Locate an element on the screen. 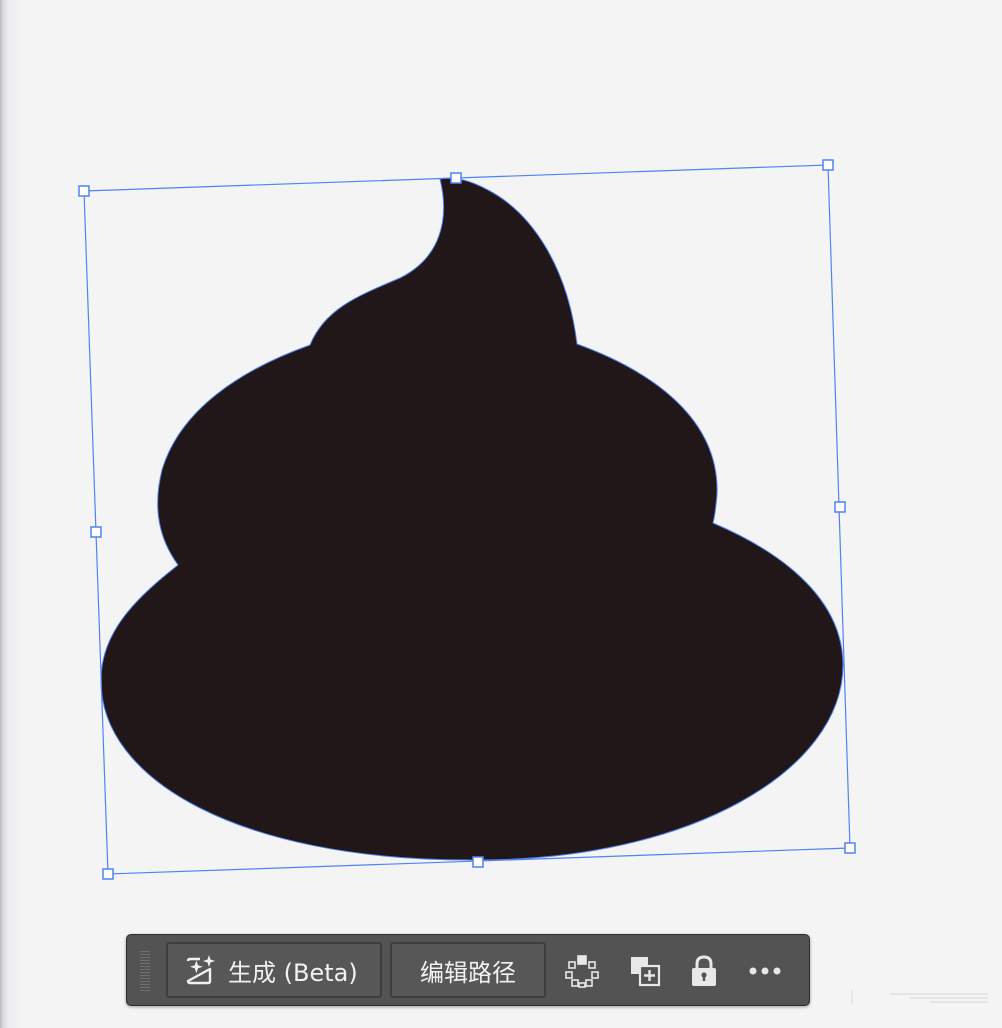 The image size is (1002, 1028). duplicate-add-icon is located at coordinates (645, 971).